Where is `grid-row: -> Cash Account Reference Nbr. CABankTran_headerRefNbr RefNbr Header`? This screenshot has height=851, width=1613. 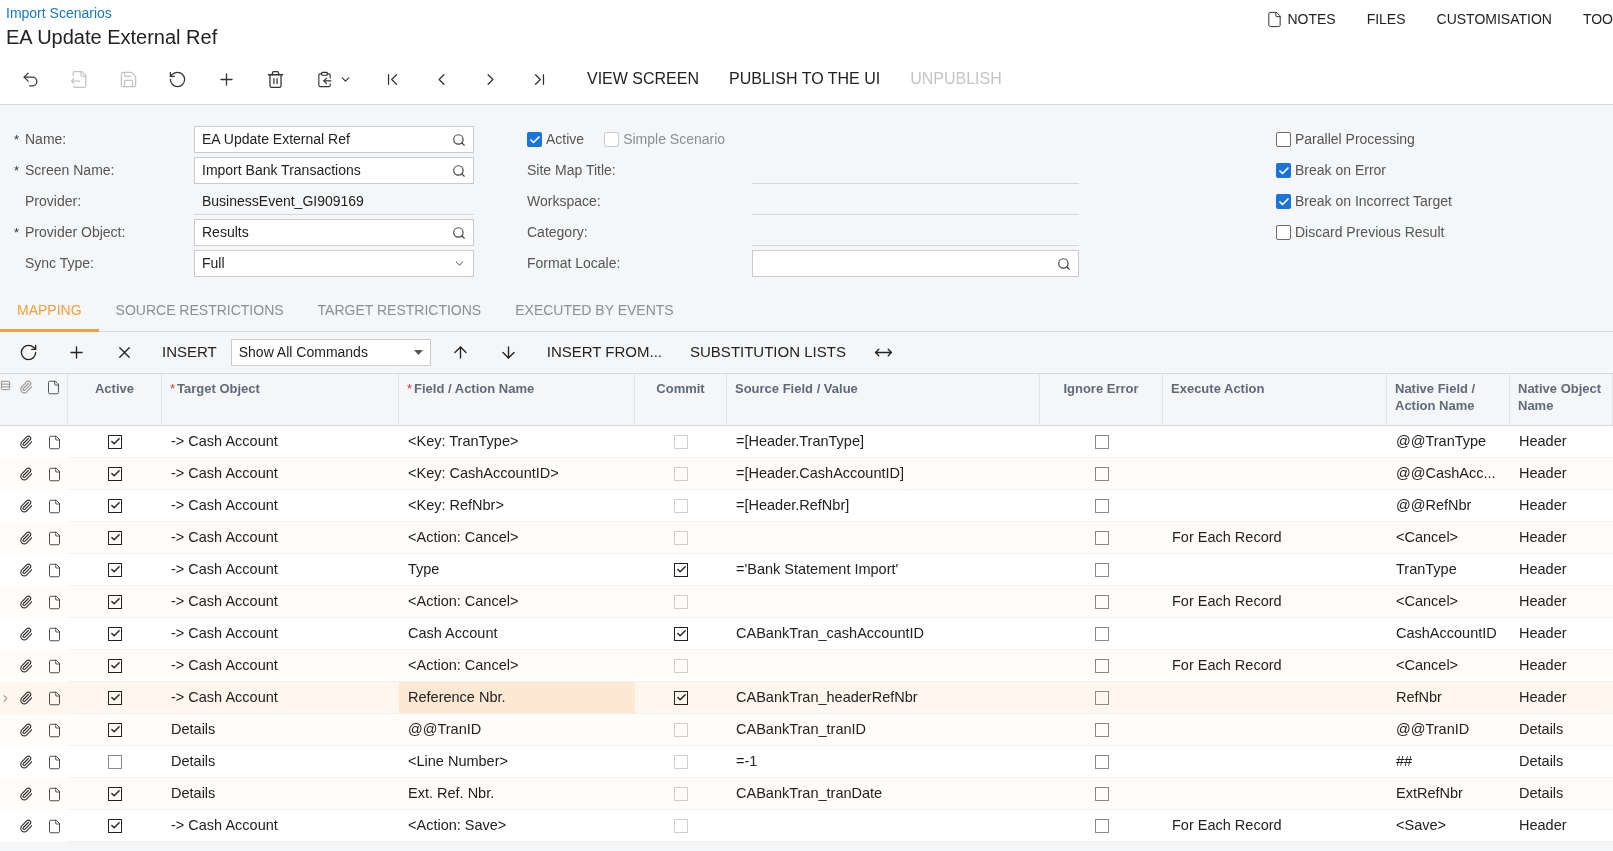
grid-row: -> Cash Account Reference Nbr. CABankTran_headerRefNbr RefNbr Header is located at coordinates (806, 698).